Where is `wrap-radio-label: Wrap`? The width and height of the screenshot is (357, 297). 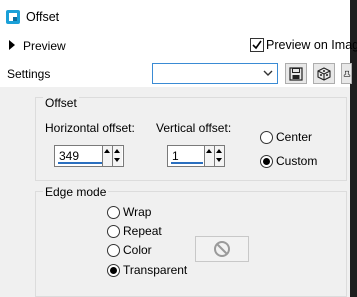
wrap-radio-label: Wrap is located at coordinates (137, 212).